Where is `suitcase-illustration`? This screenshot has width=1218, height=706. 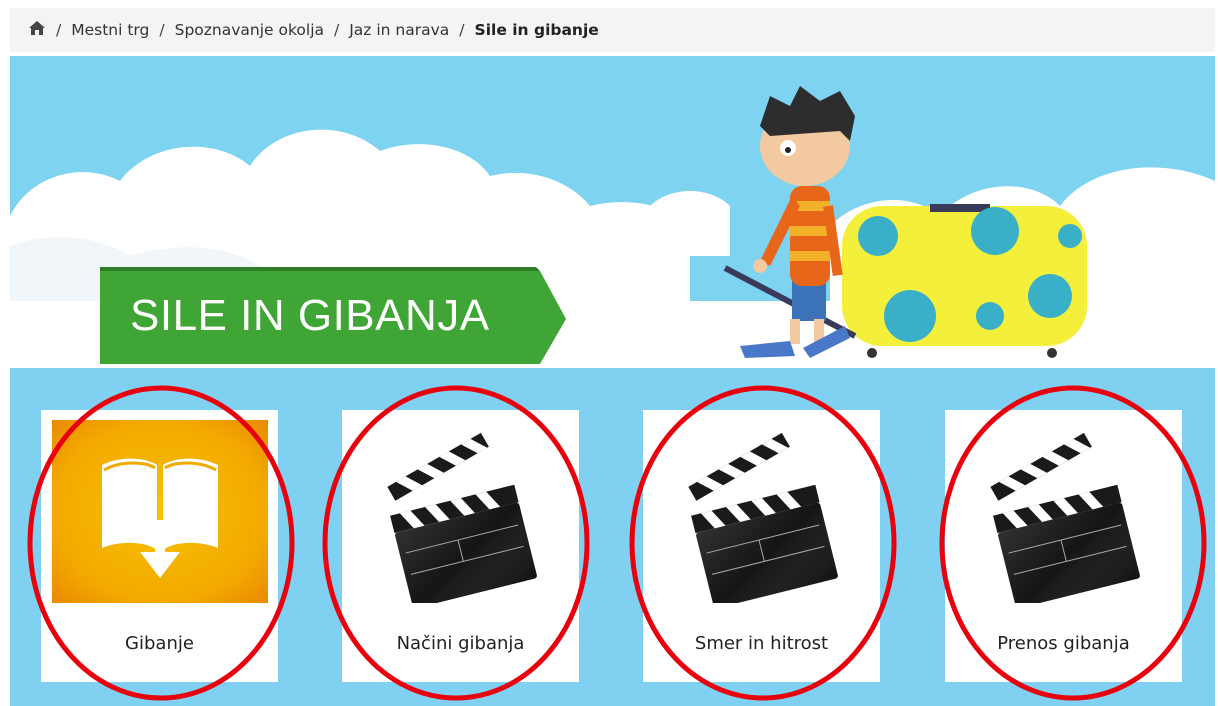
suitcase-illustration is located at coordinates (964, 281).